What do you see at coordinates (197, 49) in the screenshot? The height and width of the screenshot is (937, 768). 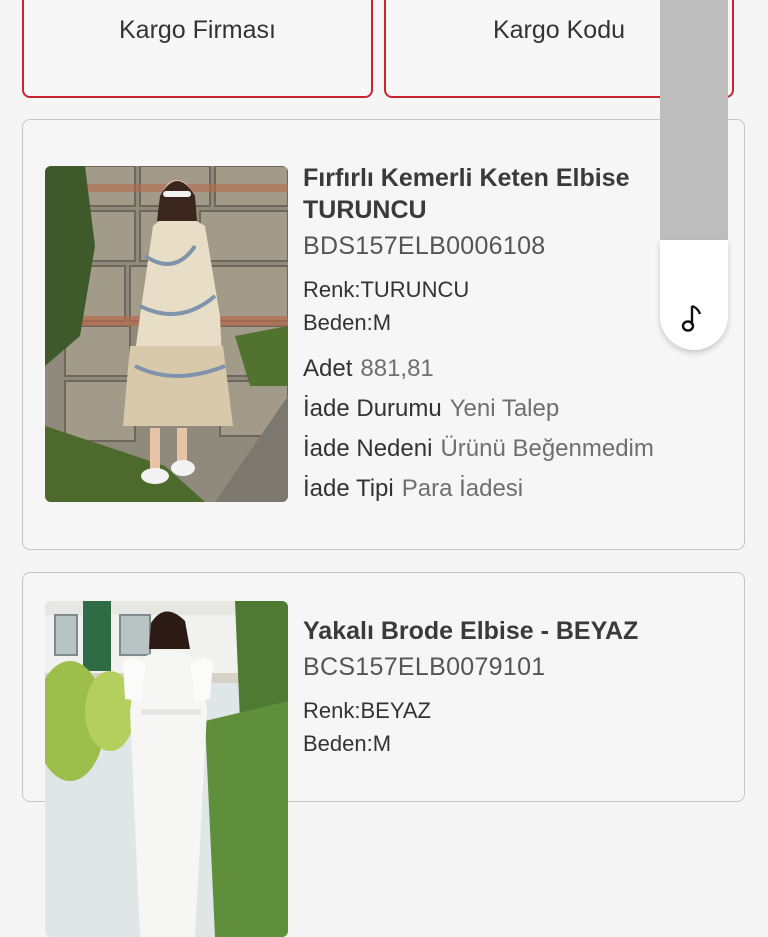 I see `cargo-company-button: Kargo Firması` at bounding box center [197, 49].